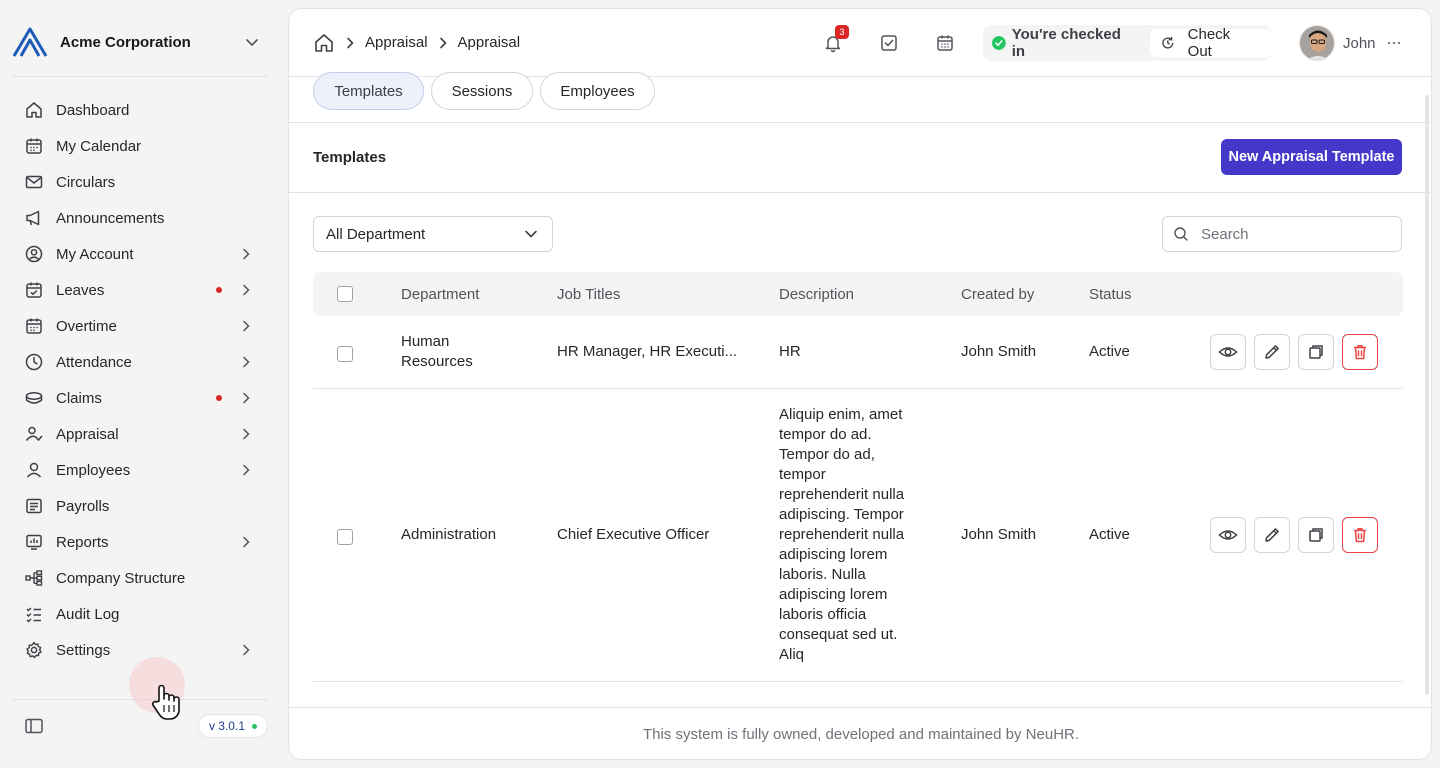  I want to click on user-photo-icon, so click(1317, 43).